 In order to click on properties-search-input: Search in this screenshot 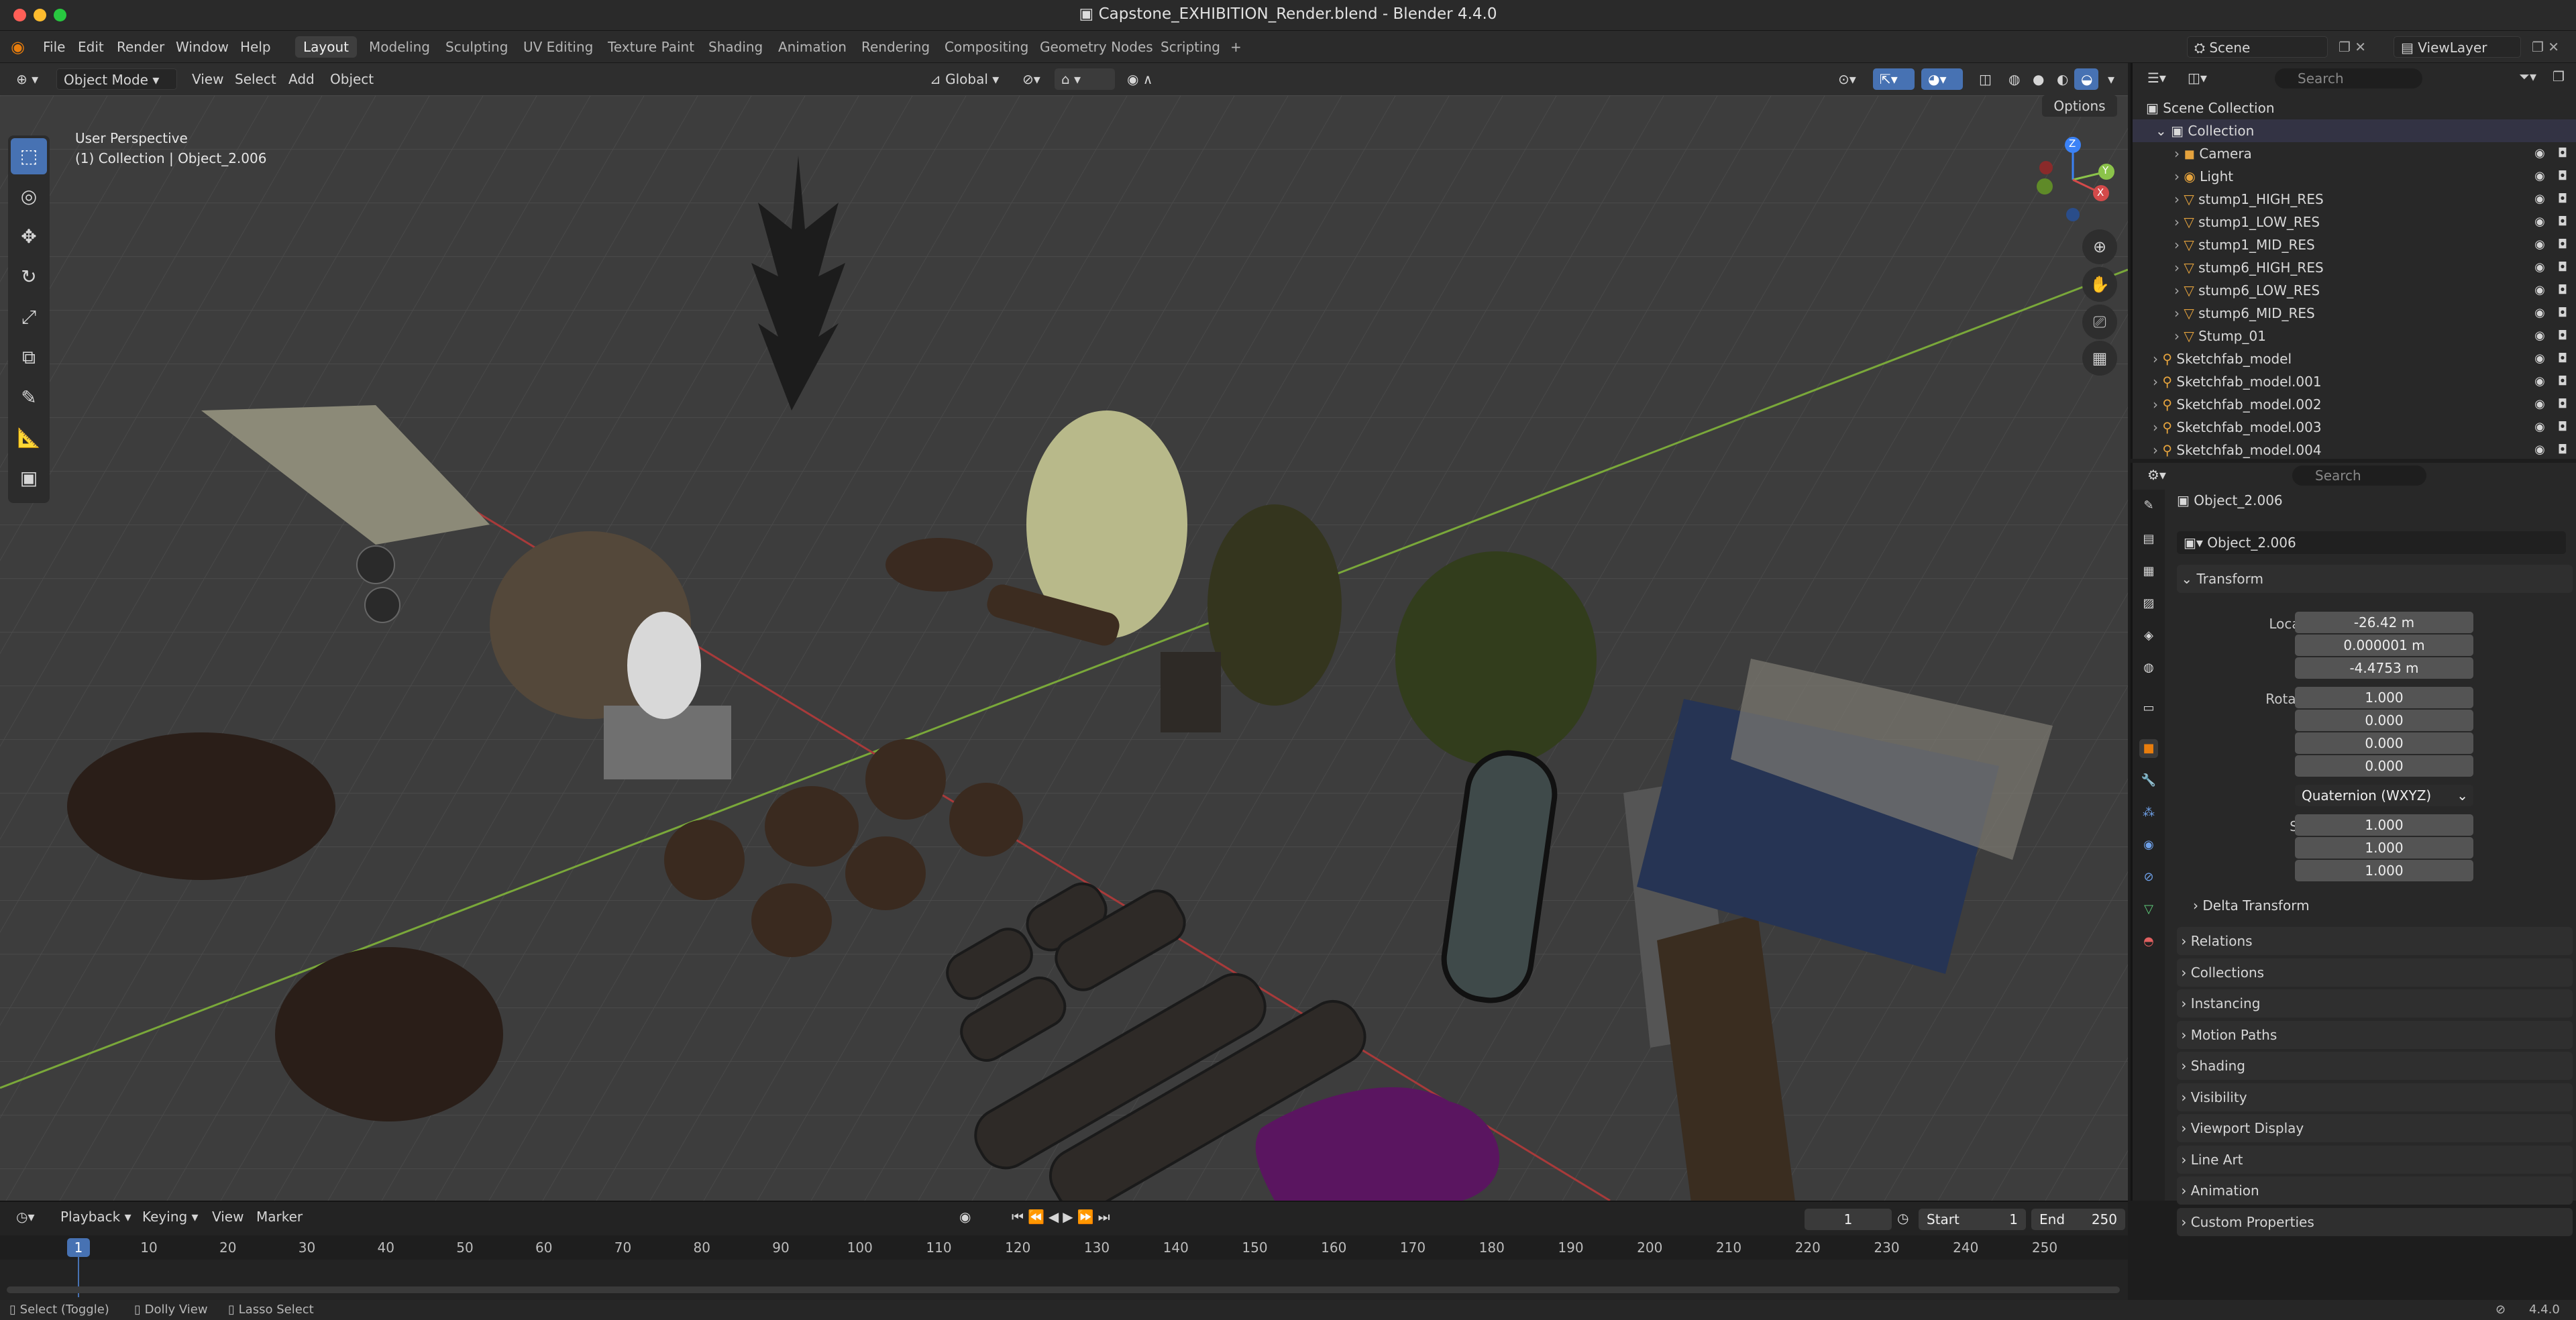, I will do `click(2359, 476)`.